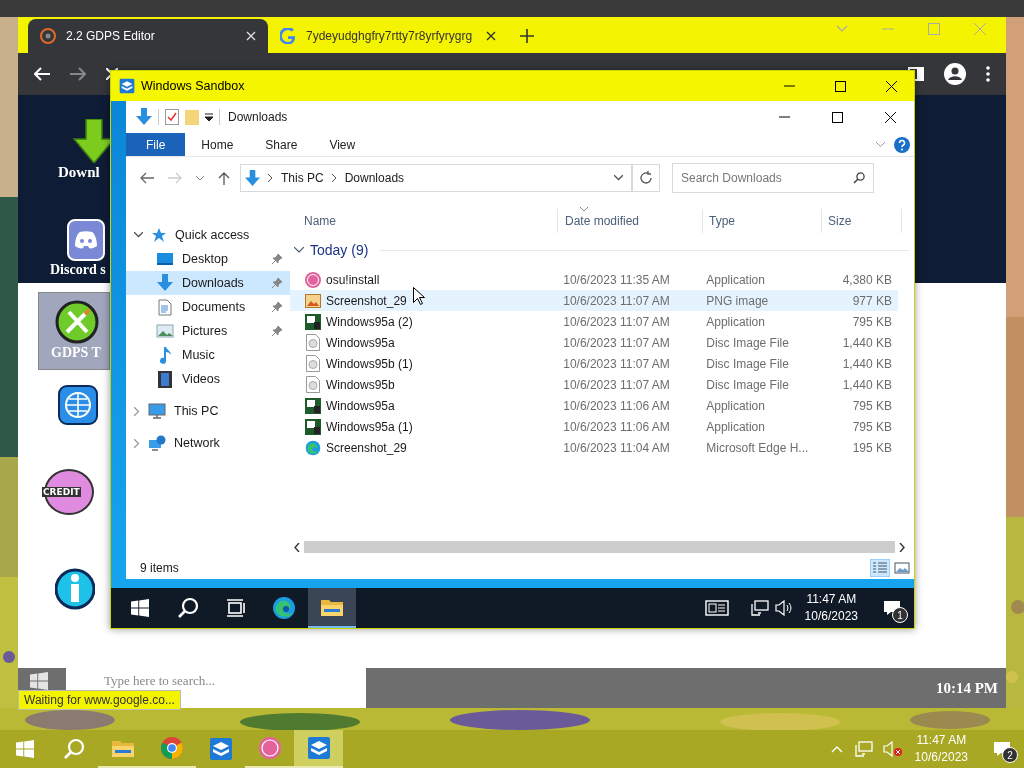  Describe the element at coordinates (616, 448) in the screenshot. I see `date-cell-text: 10/6/2023 11:04 AM` at that location.